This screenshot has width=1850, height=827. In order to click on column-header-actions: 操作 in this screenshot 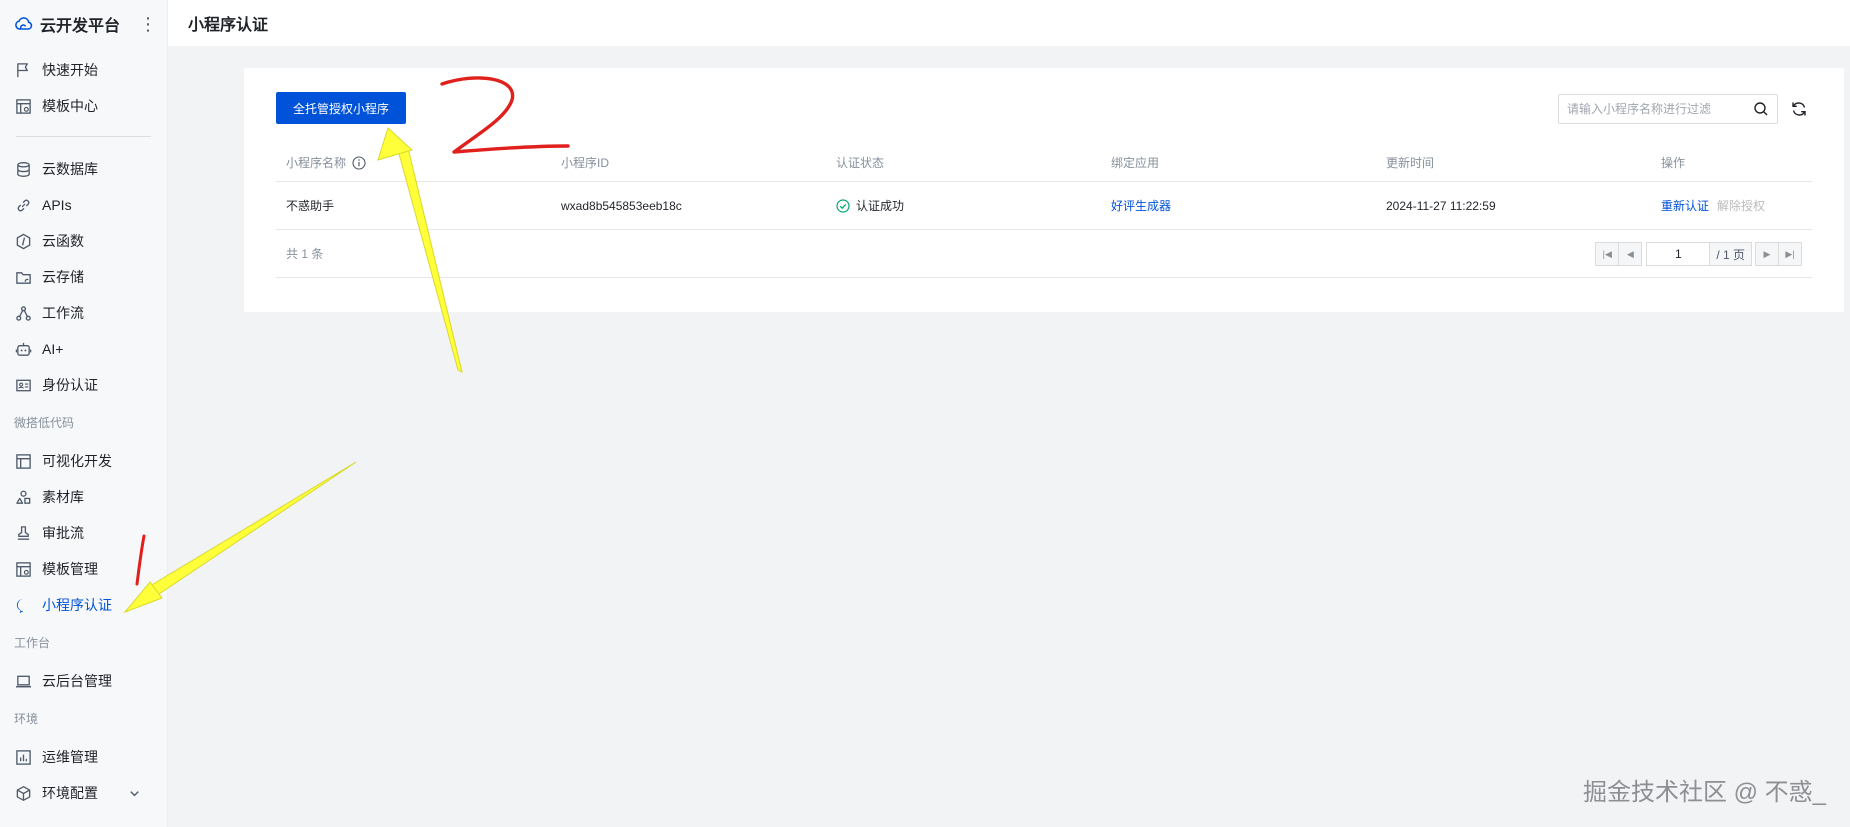, I will do `click(1673, 163)`.